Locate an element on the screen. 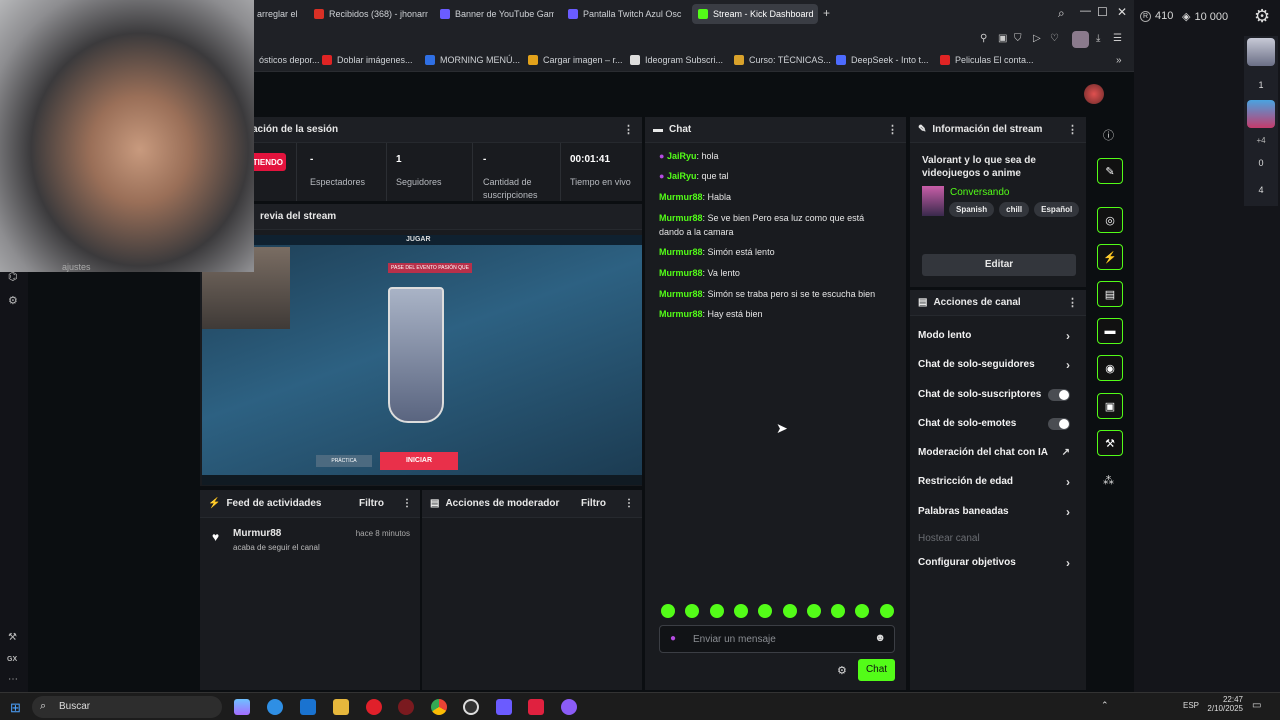 The height and width of the screenshot is (720, 1280). camera-tool-button: ◎ is located at coordinates (1110, 220).